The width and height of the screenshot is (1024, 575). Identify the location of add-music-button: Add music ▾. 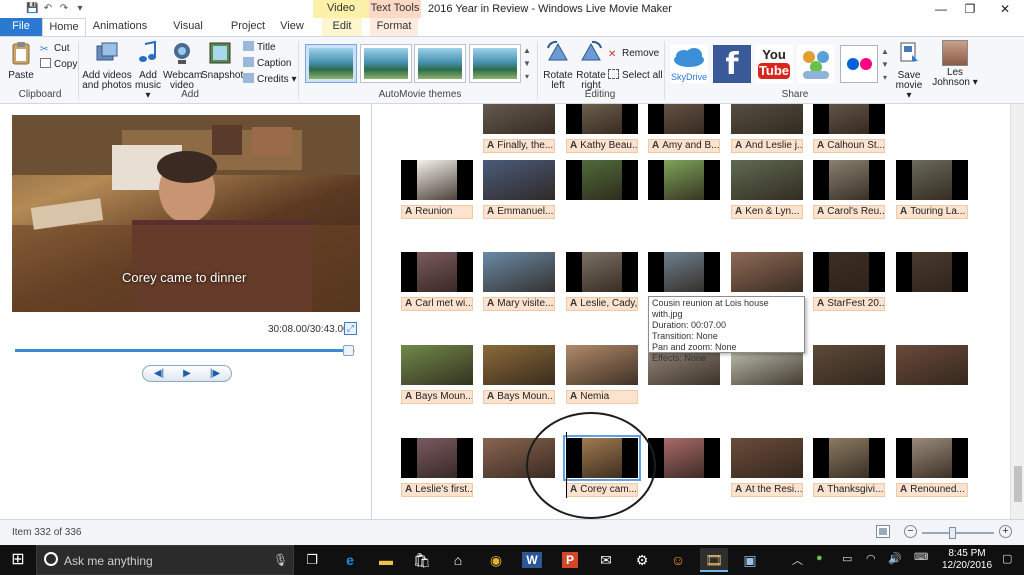
(148, 70).